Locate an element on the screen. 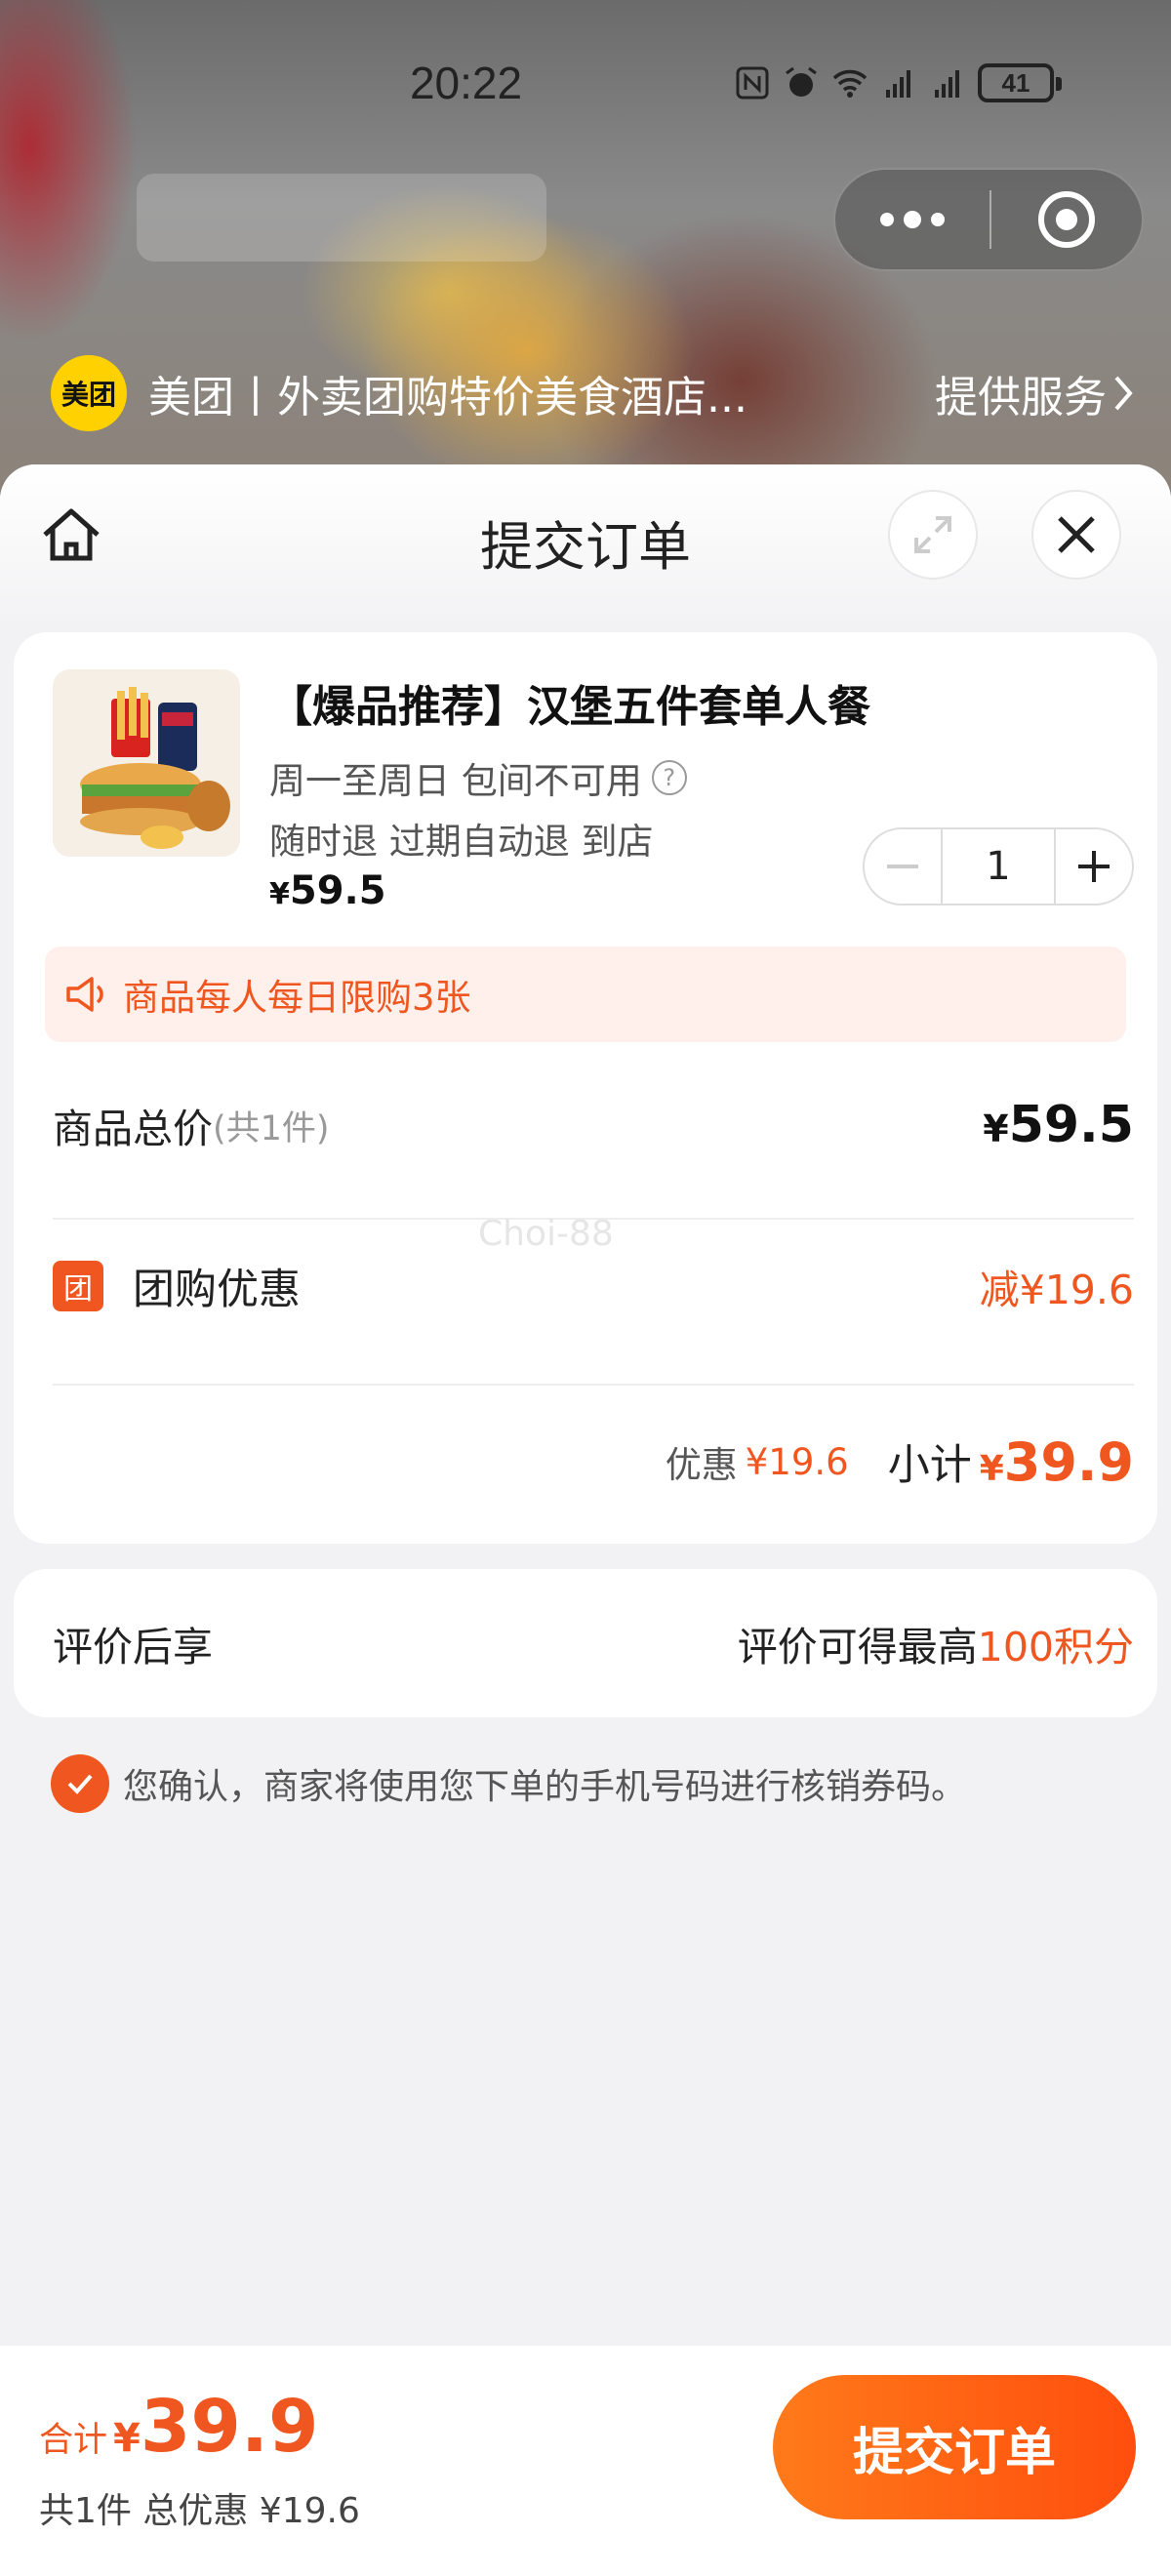 This screenshot has width=1171, height=2576. expand-icon is located at coordinates (932, 534).